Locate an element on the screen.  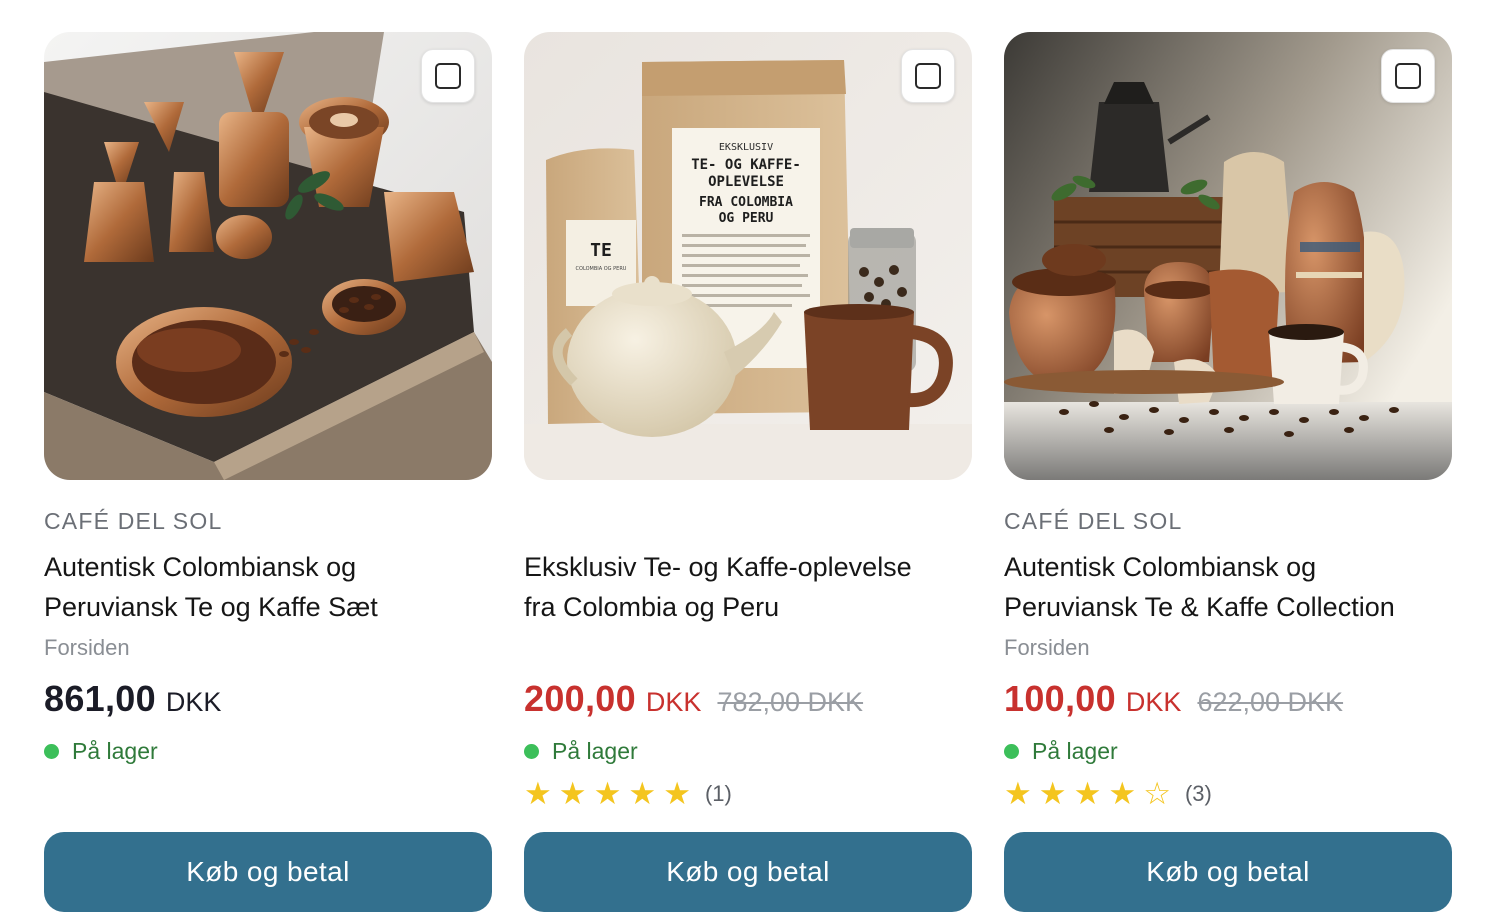
rating-stars: ★ ★ ★ ★ ☆ is located at coordinates (1087, 794).